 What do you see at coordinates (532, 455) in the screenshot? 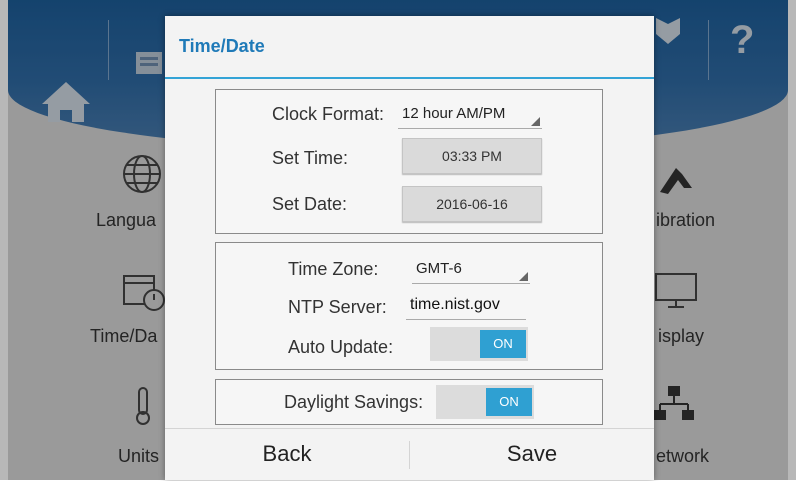
I see `save-button: Save` at bounding box center [532, 455].